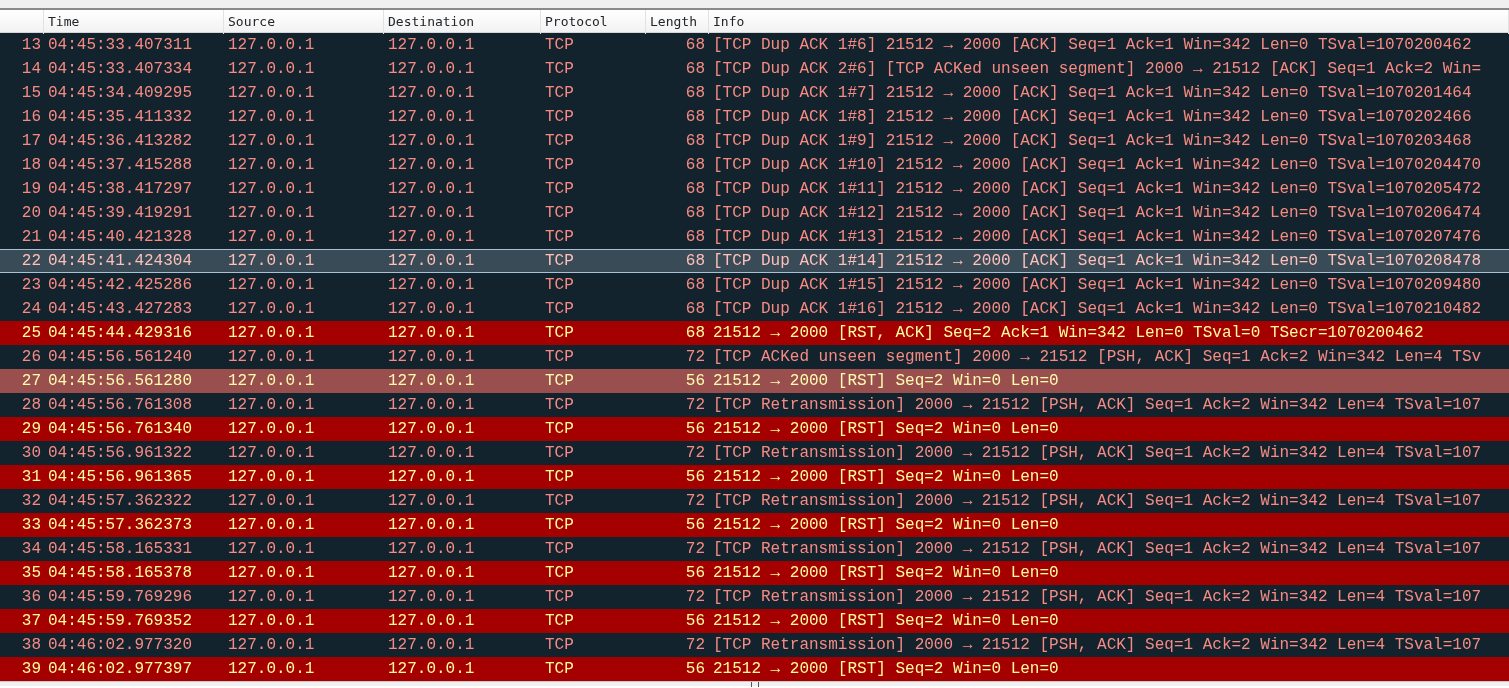  I want to click on table-cell: 37, so click(31, 621).